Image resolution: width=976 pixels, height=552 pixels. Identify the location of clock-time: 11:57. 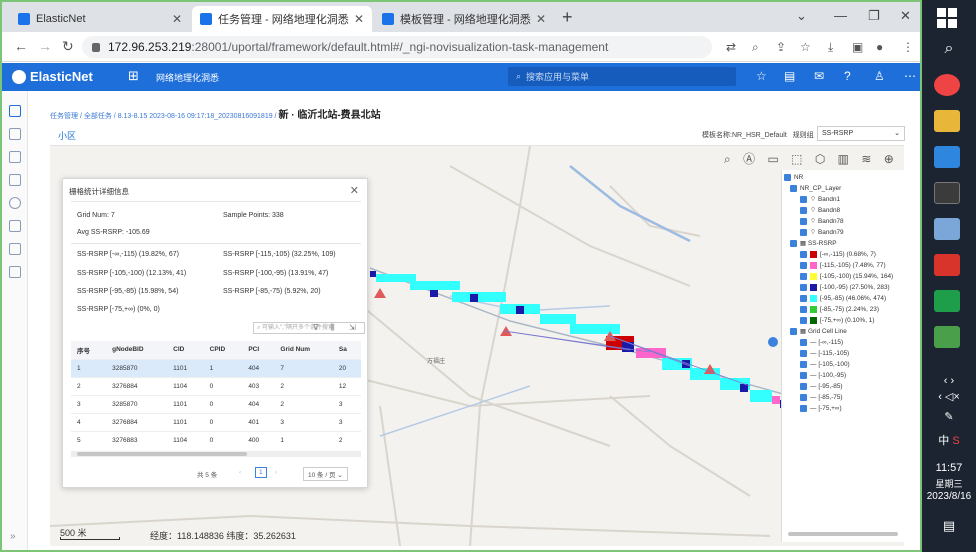
(949, 468).